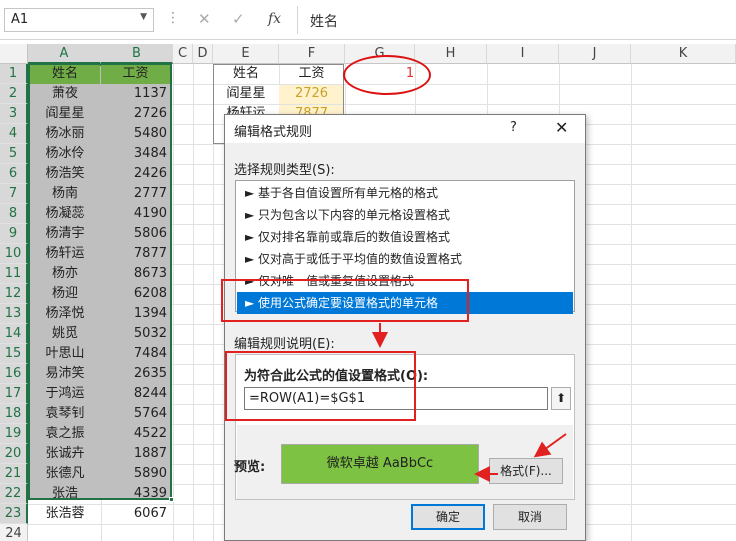 This screenshot has height=541, width=736. I want to click on cell-name: 杨迎, so click(65, 294).